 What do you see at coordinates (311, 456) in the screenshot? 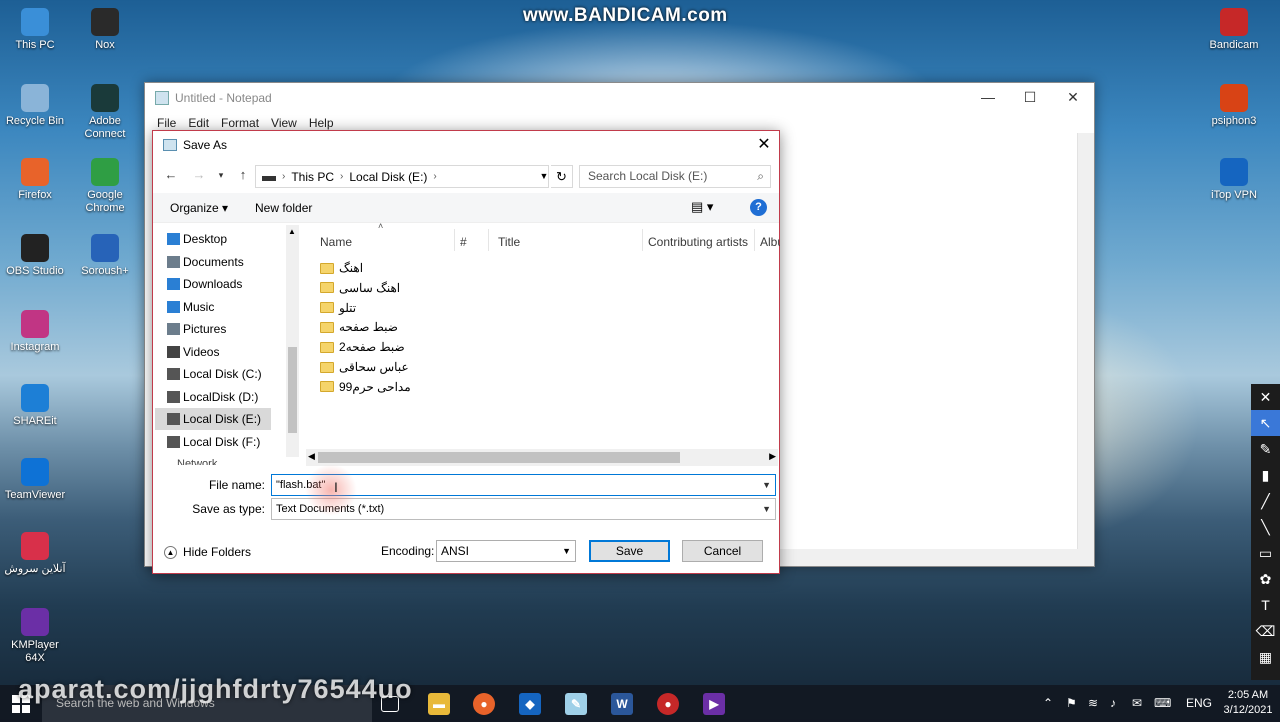
I see `scroll-left-icon: ◀` at bounding box center [311, 456].